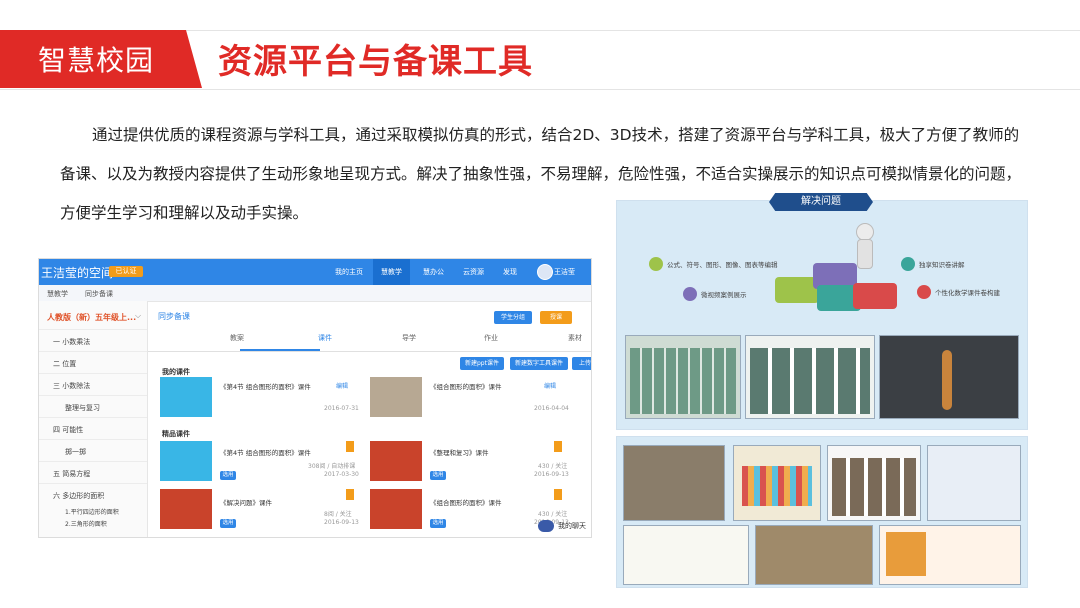 This screenshot has height=608, width=1080. I want to click on card-date: 2016-07-31, so click(341, 408).